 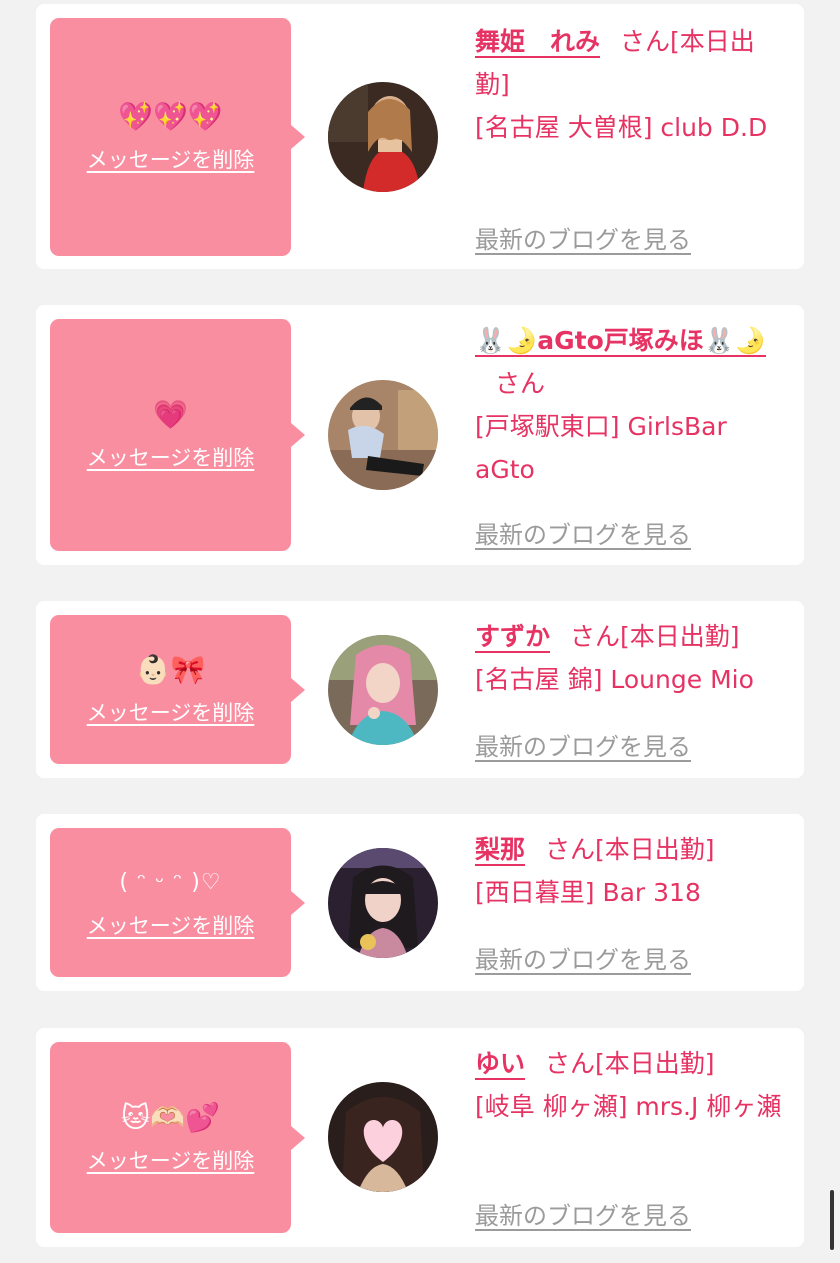 What do you see at coordinates (177, 435) in the screenshot?
I see `message-box: 💗 メッセージを削除` at bounding box center [177, 435].